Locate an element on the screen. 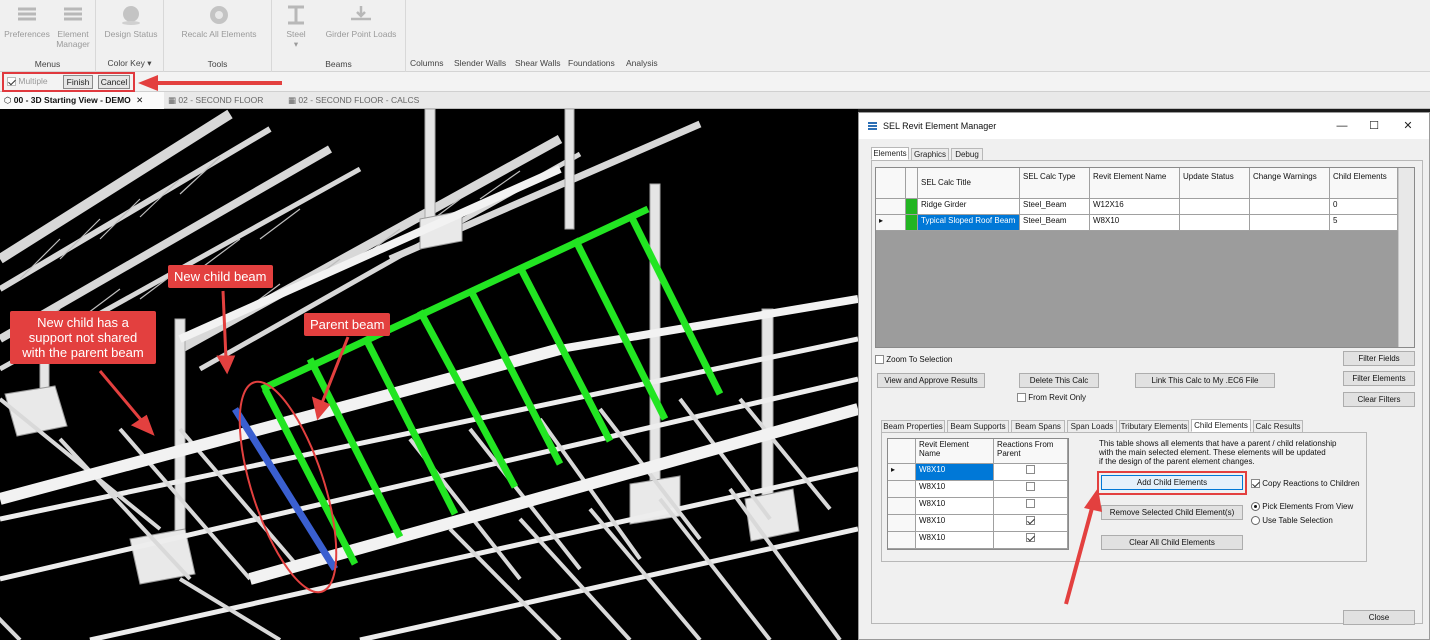 The height and width of the screenshot is (640, 1430). callout-parent-beam: Parent beam is located at coordinates (347, 324).